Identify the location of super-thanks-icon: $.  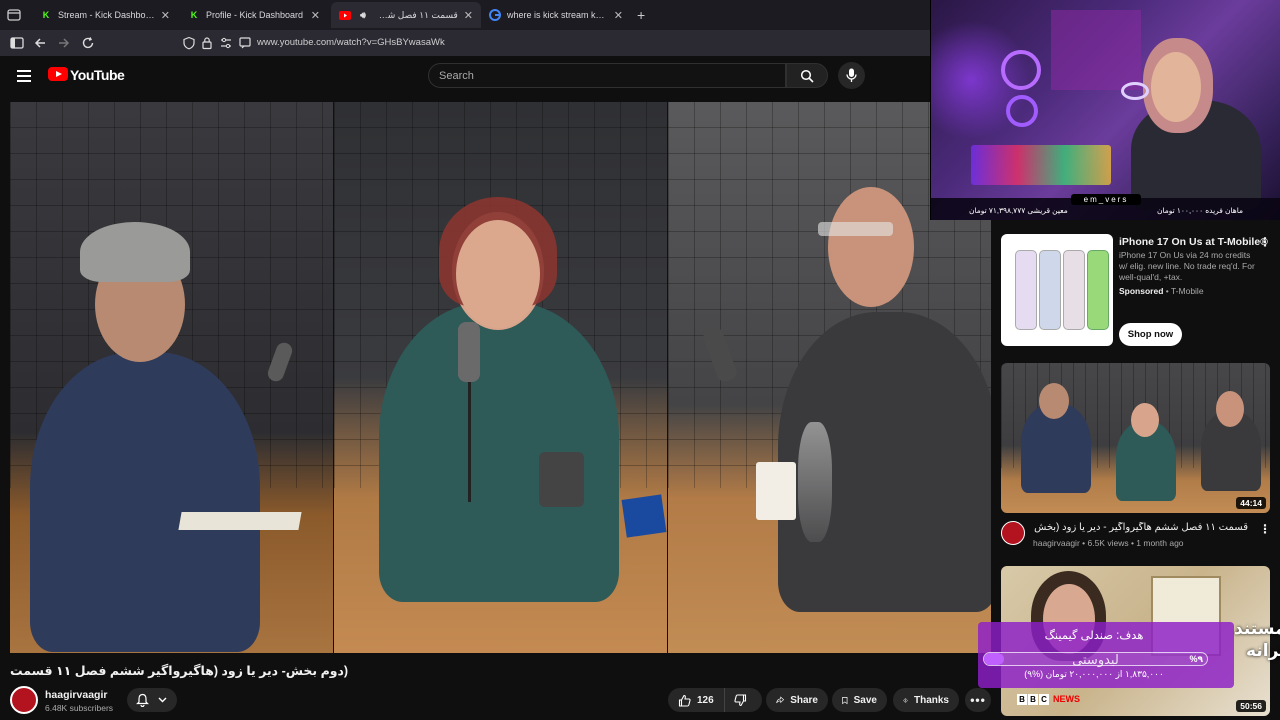
(905, 700).